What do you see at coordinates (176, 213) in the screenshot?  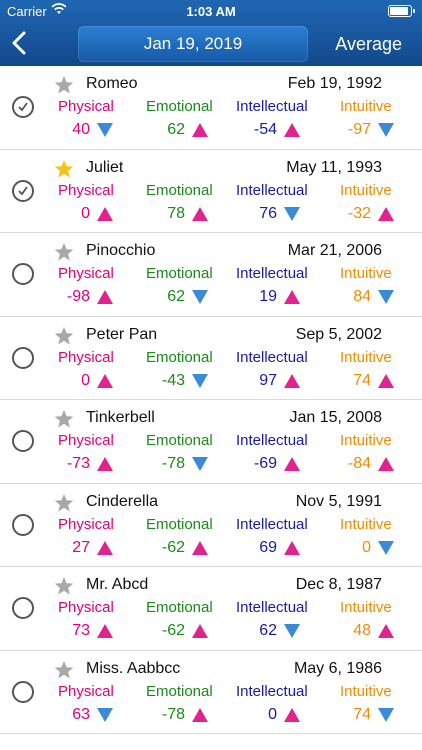 I see `emotional-value: 78` at bounding box center [176, 213].